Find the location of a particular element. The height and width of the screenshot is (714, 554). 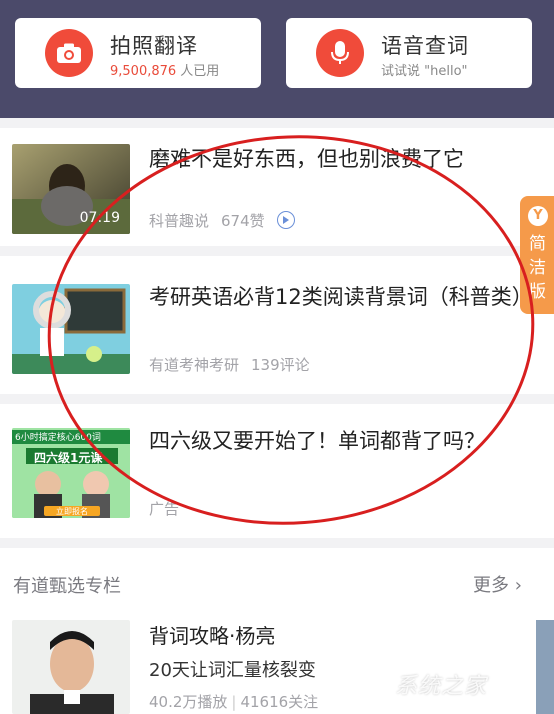

article-title: 考研英语必背12类阅读背景词（科普类） is located at coordinates (341, 297).